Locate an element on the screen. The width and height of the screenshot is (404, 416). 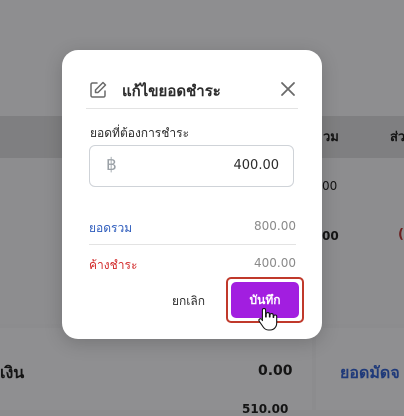
bg-summary-label: เงิน is located at coordinates (12, 372).